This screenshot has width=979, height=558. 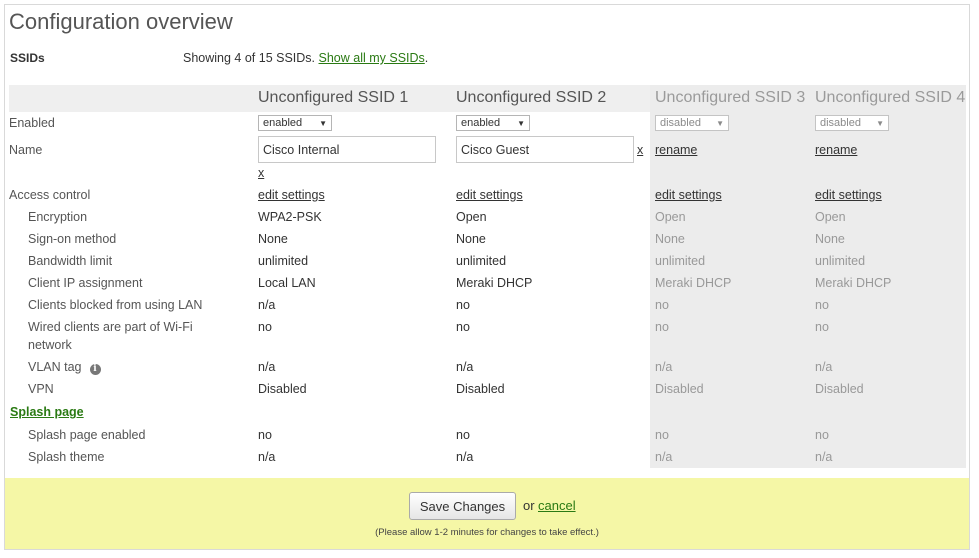 What do you see at coordinates (290, 217) in the screenshot?
I see `encryption-value-ssid-1: WPA2-PSK` at bounding box center [290, 217].